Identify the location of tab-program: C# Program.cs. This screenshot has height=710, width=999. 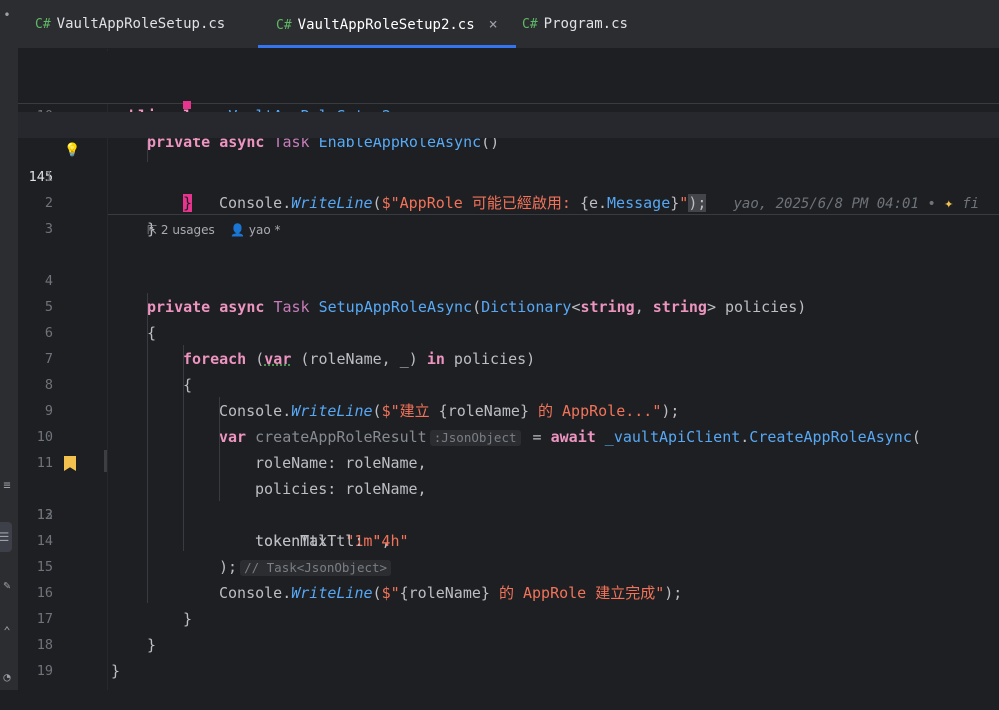
(575, 24).